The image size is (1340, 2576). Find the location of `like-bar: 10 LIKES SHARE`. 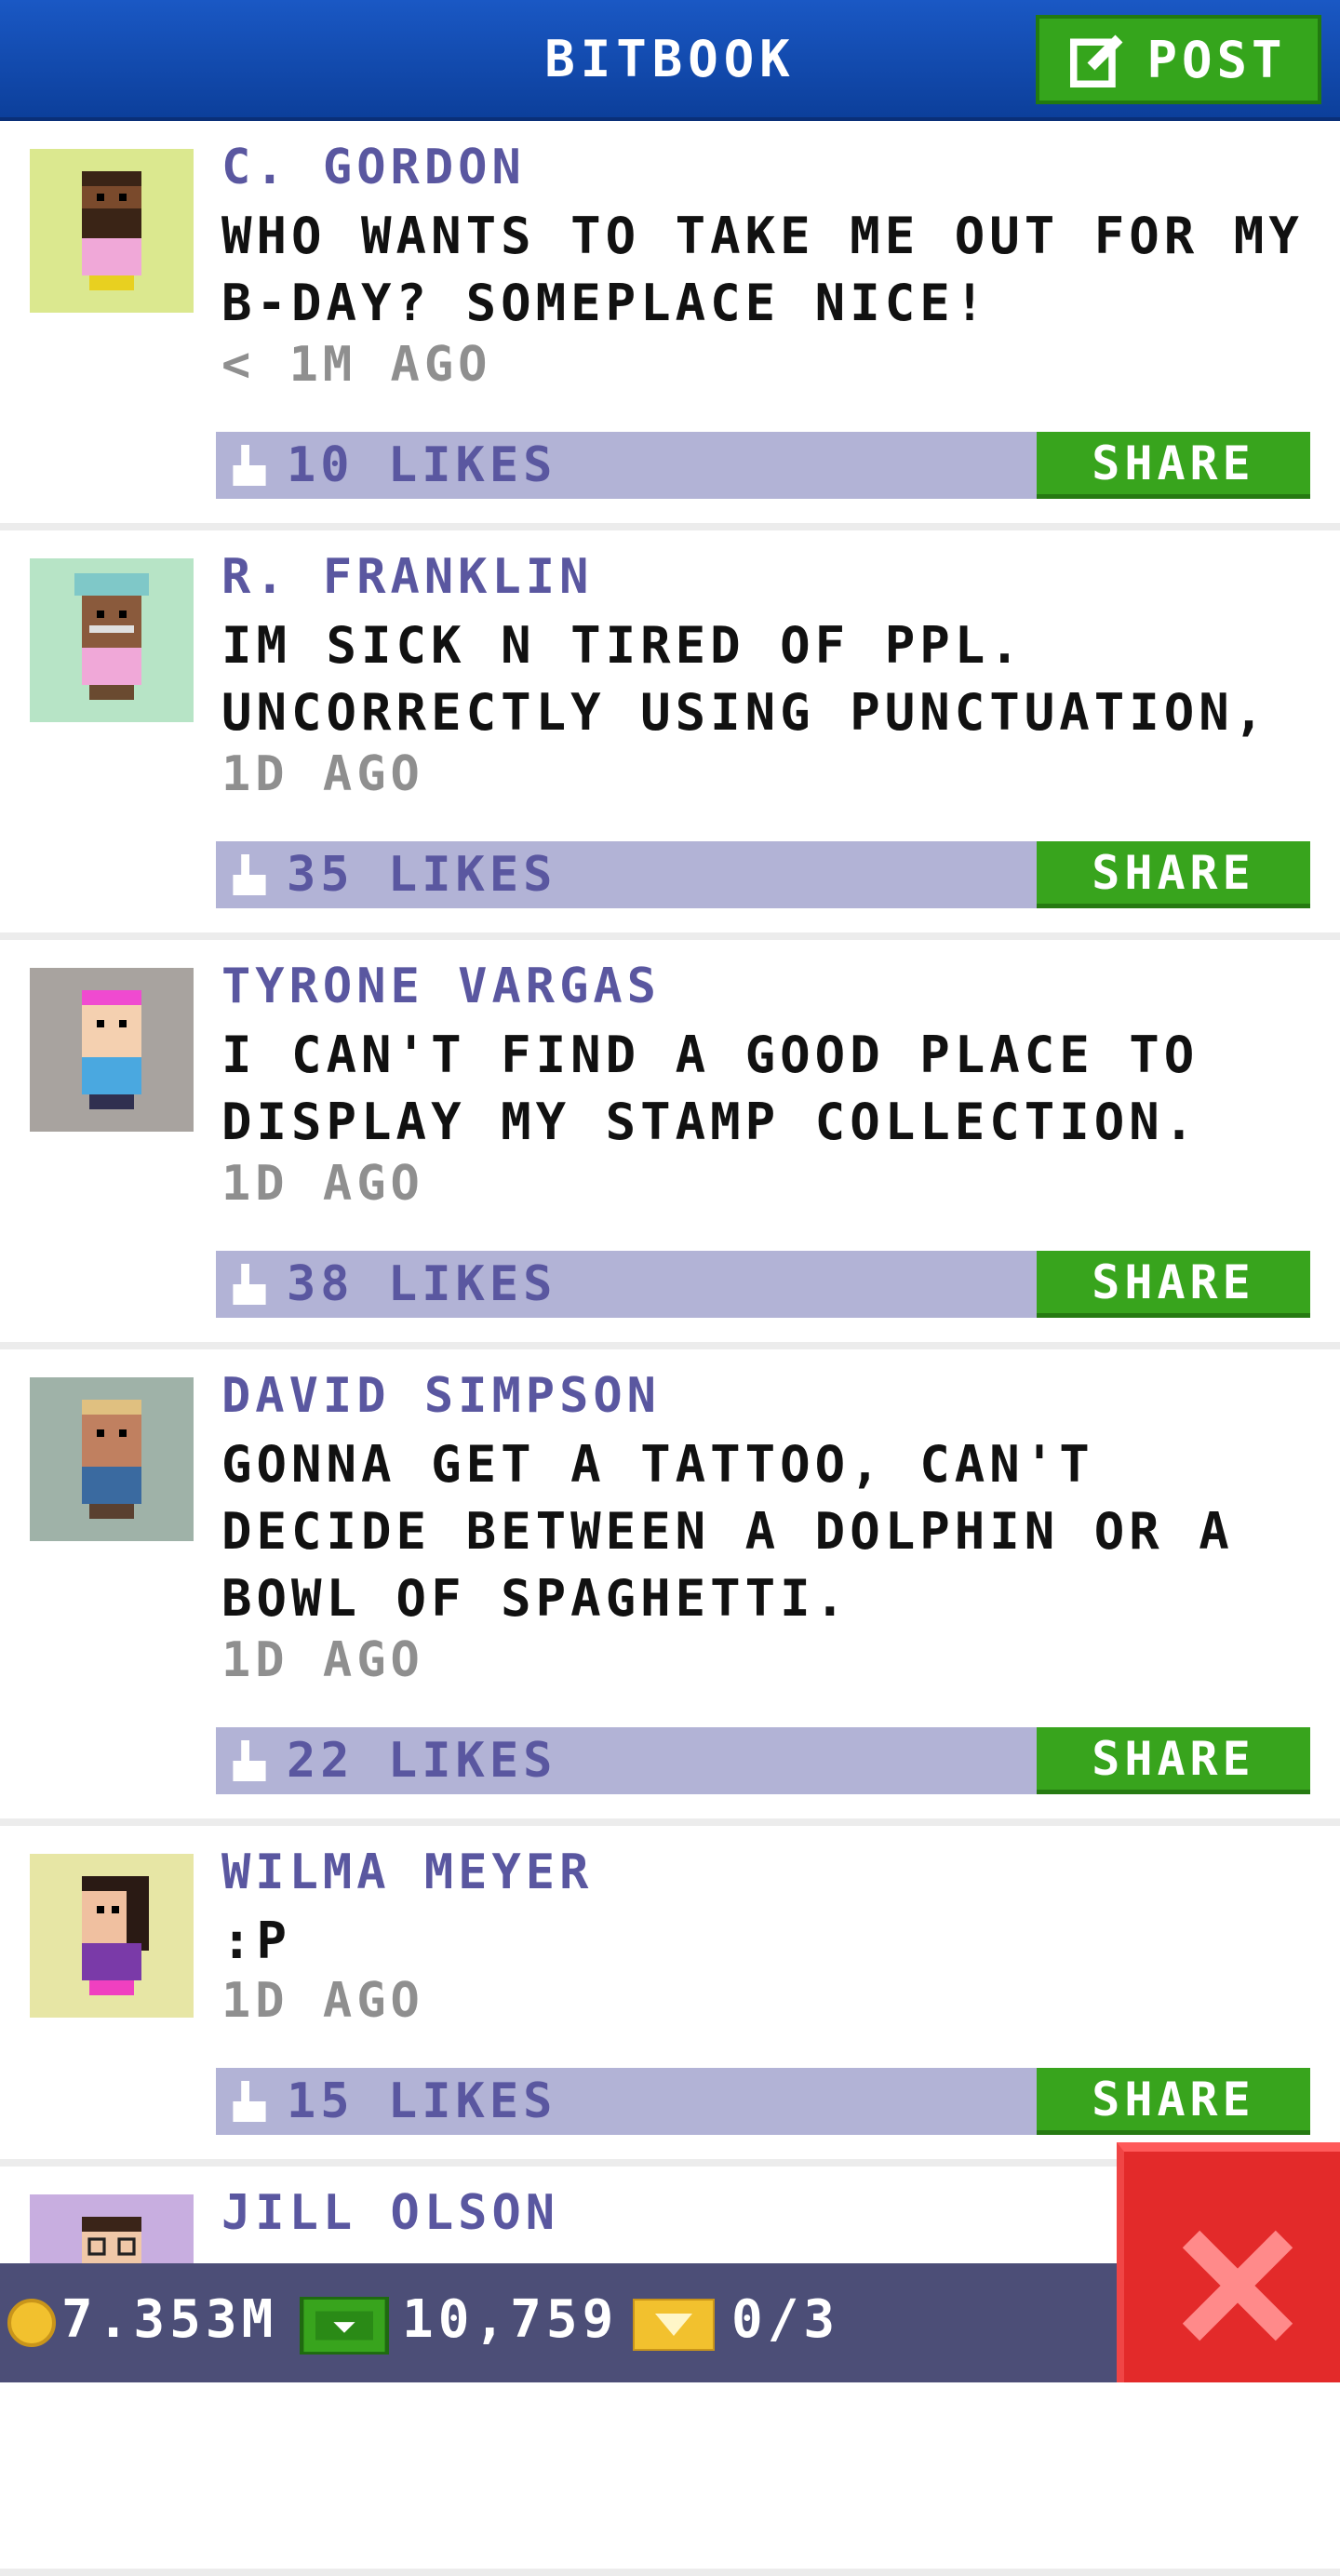

like-bar: 10 LIKES SHARE is located at coordinates (763, 465).